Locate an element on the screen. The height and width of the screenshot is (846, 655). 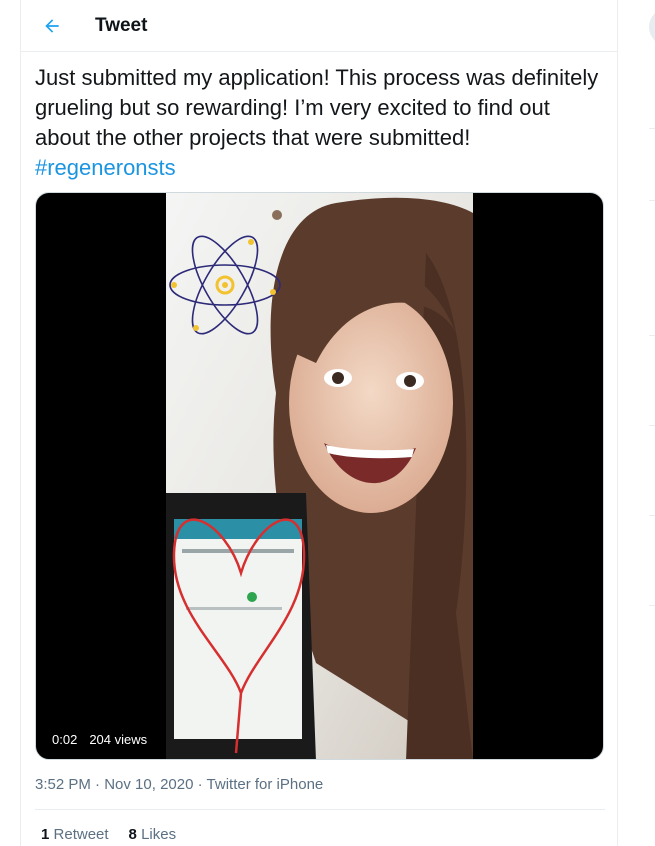
sidebar-avatar is located at coordinates (652, 27).